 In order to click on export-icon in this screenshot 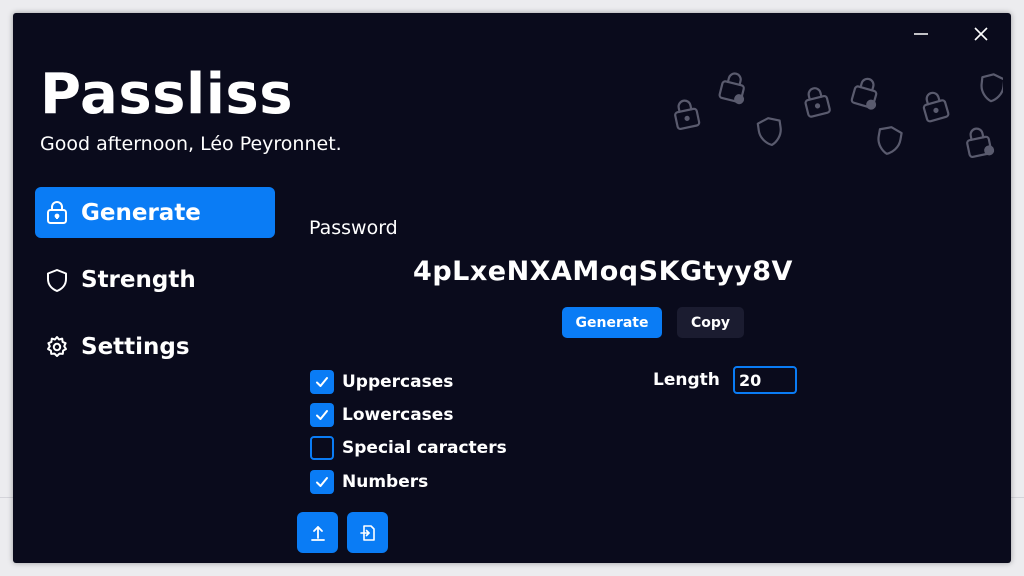, I will do `click(317, 533)`.